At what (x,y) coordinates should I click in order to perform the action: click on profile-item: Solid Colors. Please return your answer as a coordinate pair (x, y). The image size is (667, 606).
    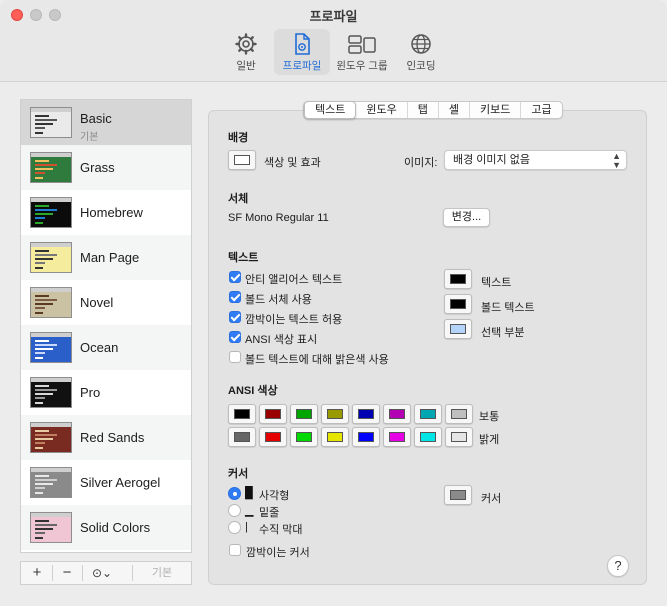
    Looking at the image, I should click on (106, 527).